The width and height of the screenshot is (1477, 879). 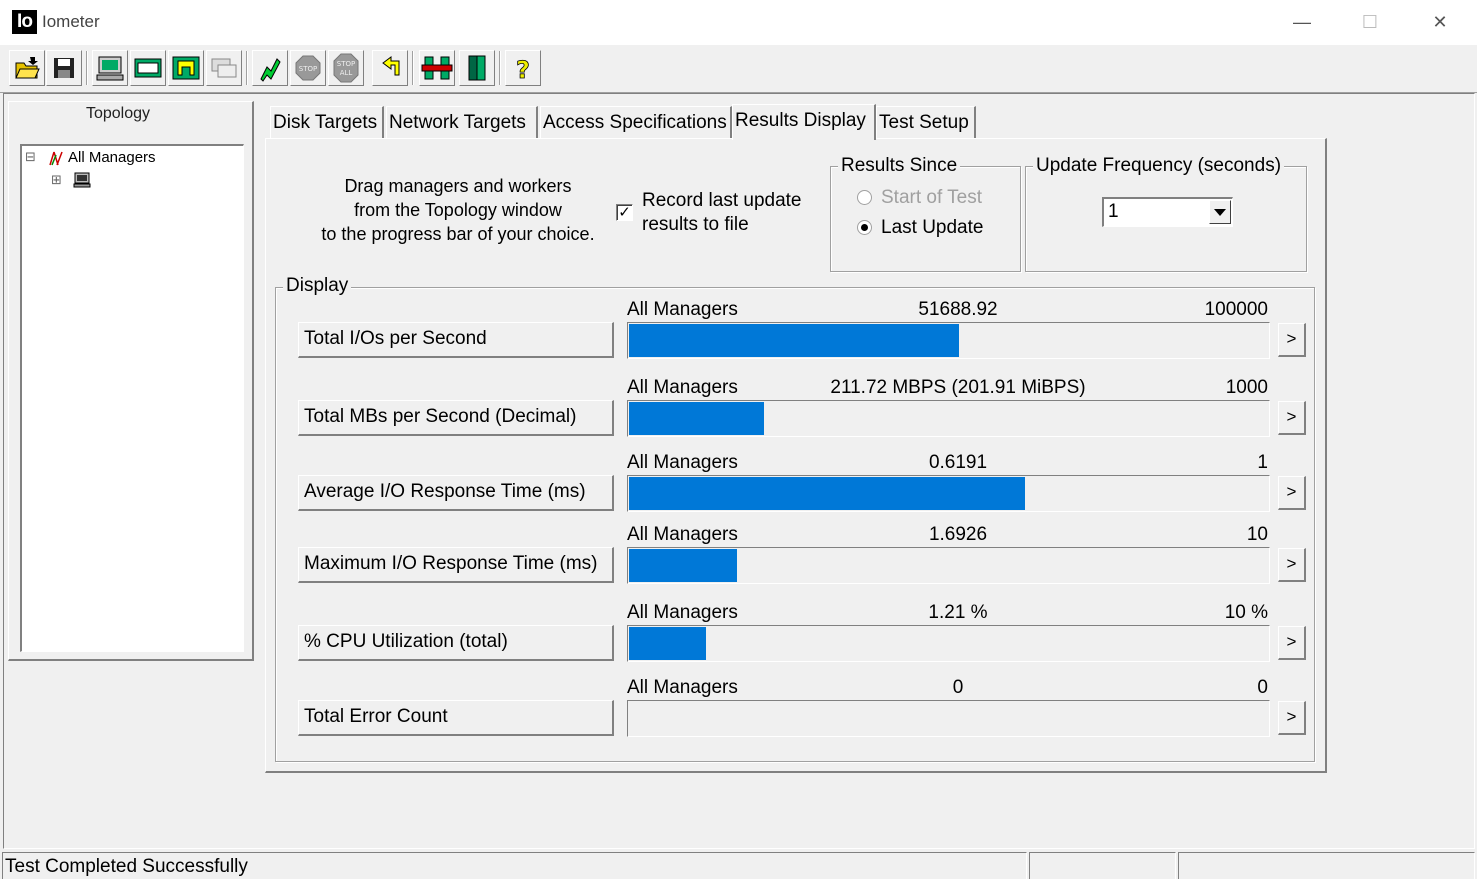 I want to click on record-results-checkbox: ✓, so click(x=624, y=212).